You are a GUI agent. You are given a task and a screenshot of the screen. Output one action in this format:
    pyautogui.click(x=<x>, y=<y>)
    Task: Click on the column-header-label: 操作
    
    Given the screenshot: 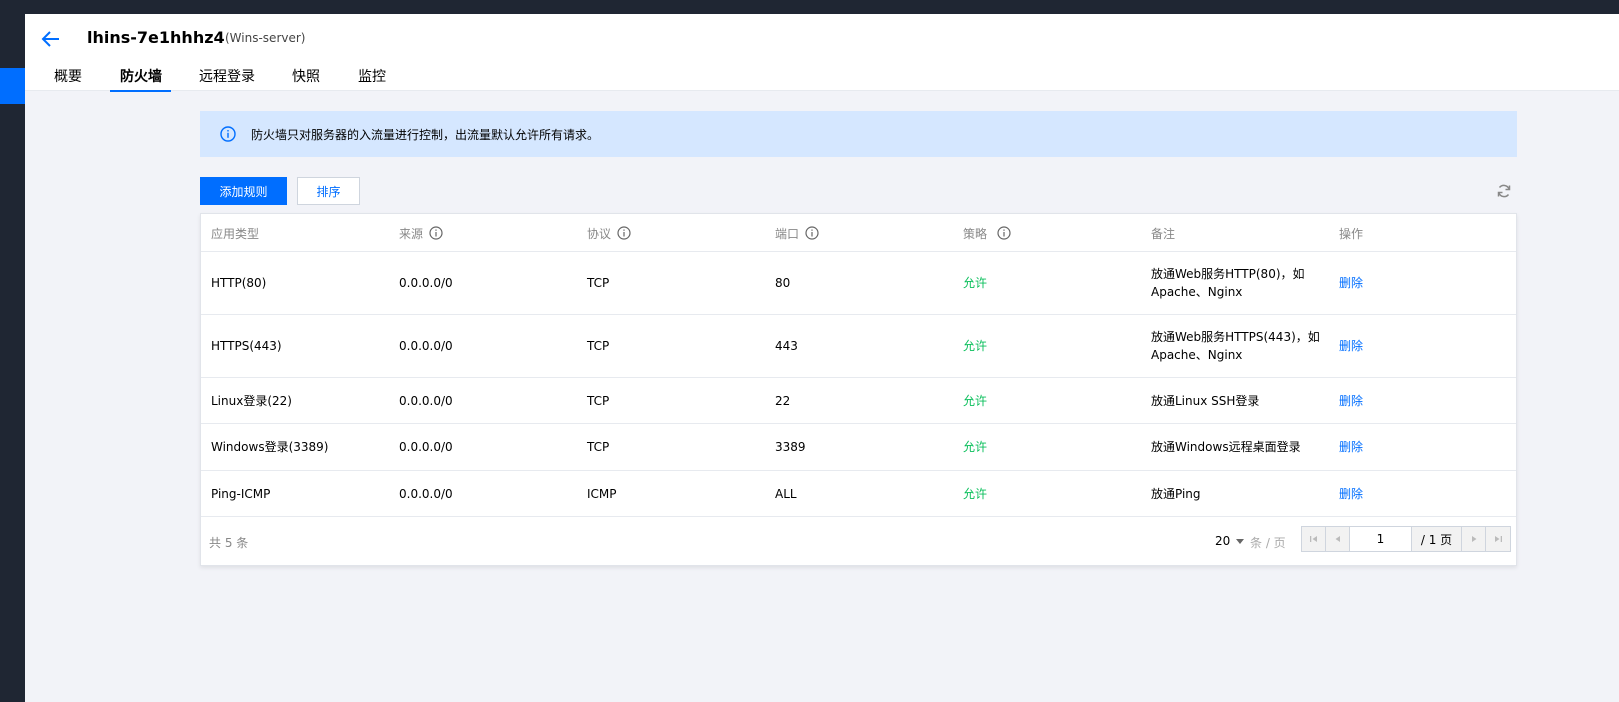 What is the action you would take?
    pyautogui.click(x=1351, y=233)
    